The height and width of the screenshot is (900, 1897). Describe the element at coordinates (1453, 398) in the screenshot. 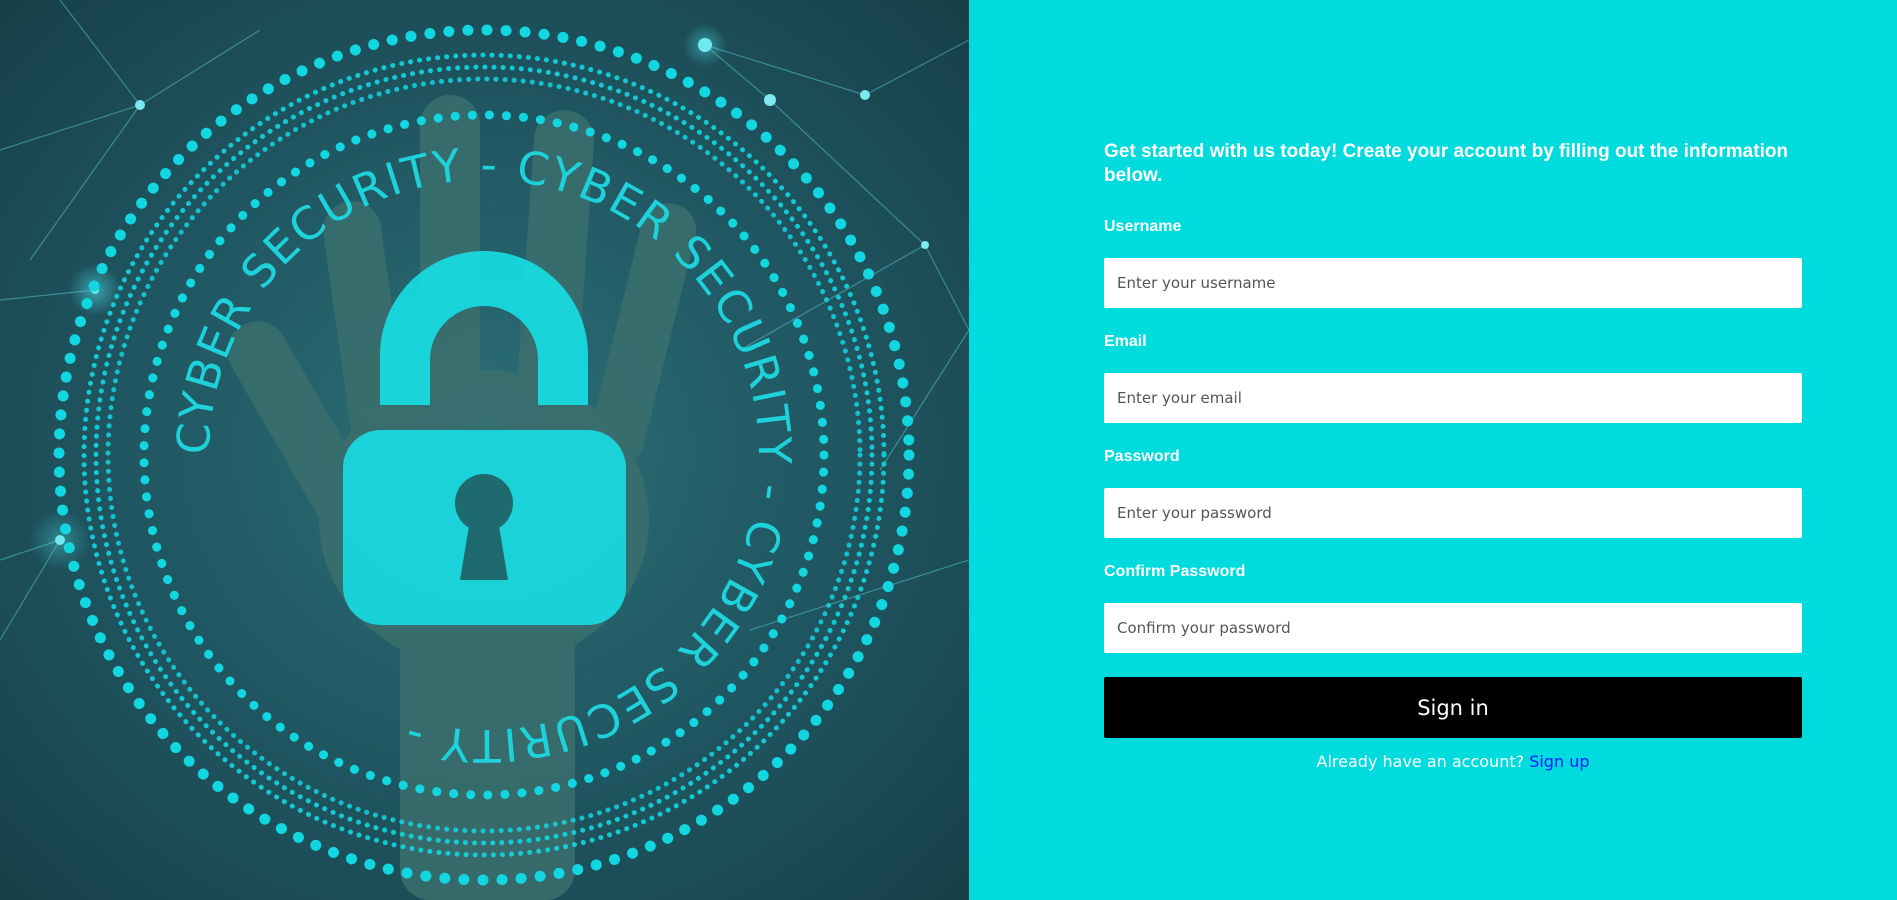

I see `email-input` at that location.